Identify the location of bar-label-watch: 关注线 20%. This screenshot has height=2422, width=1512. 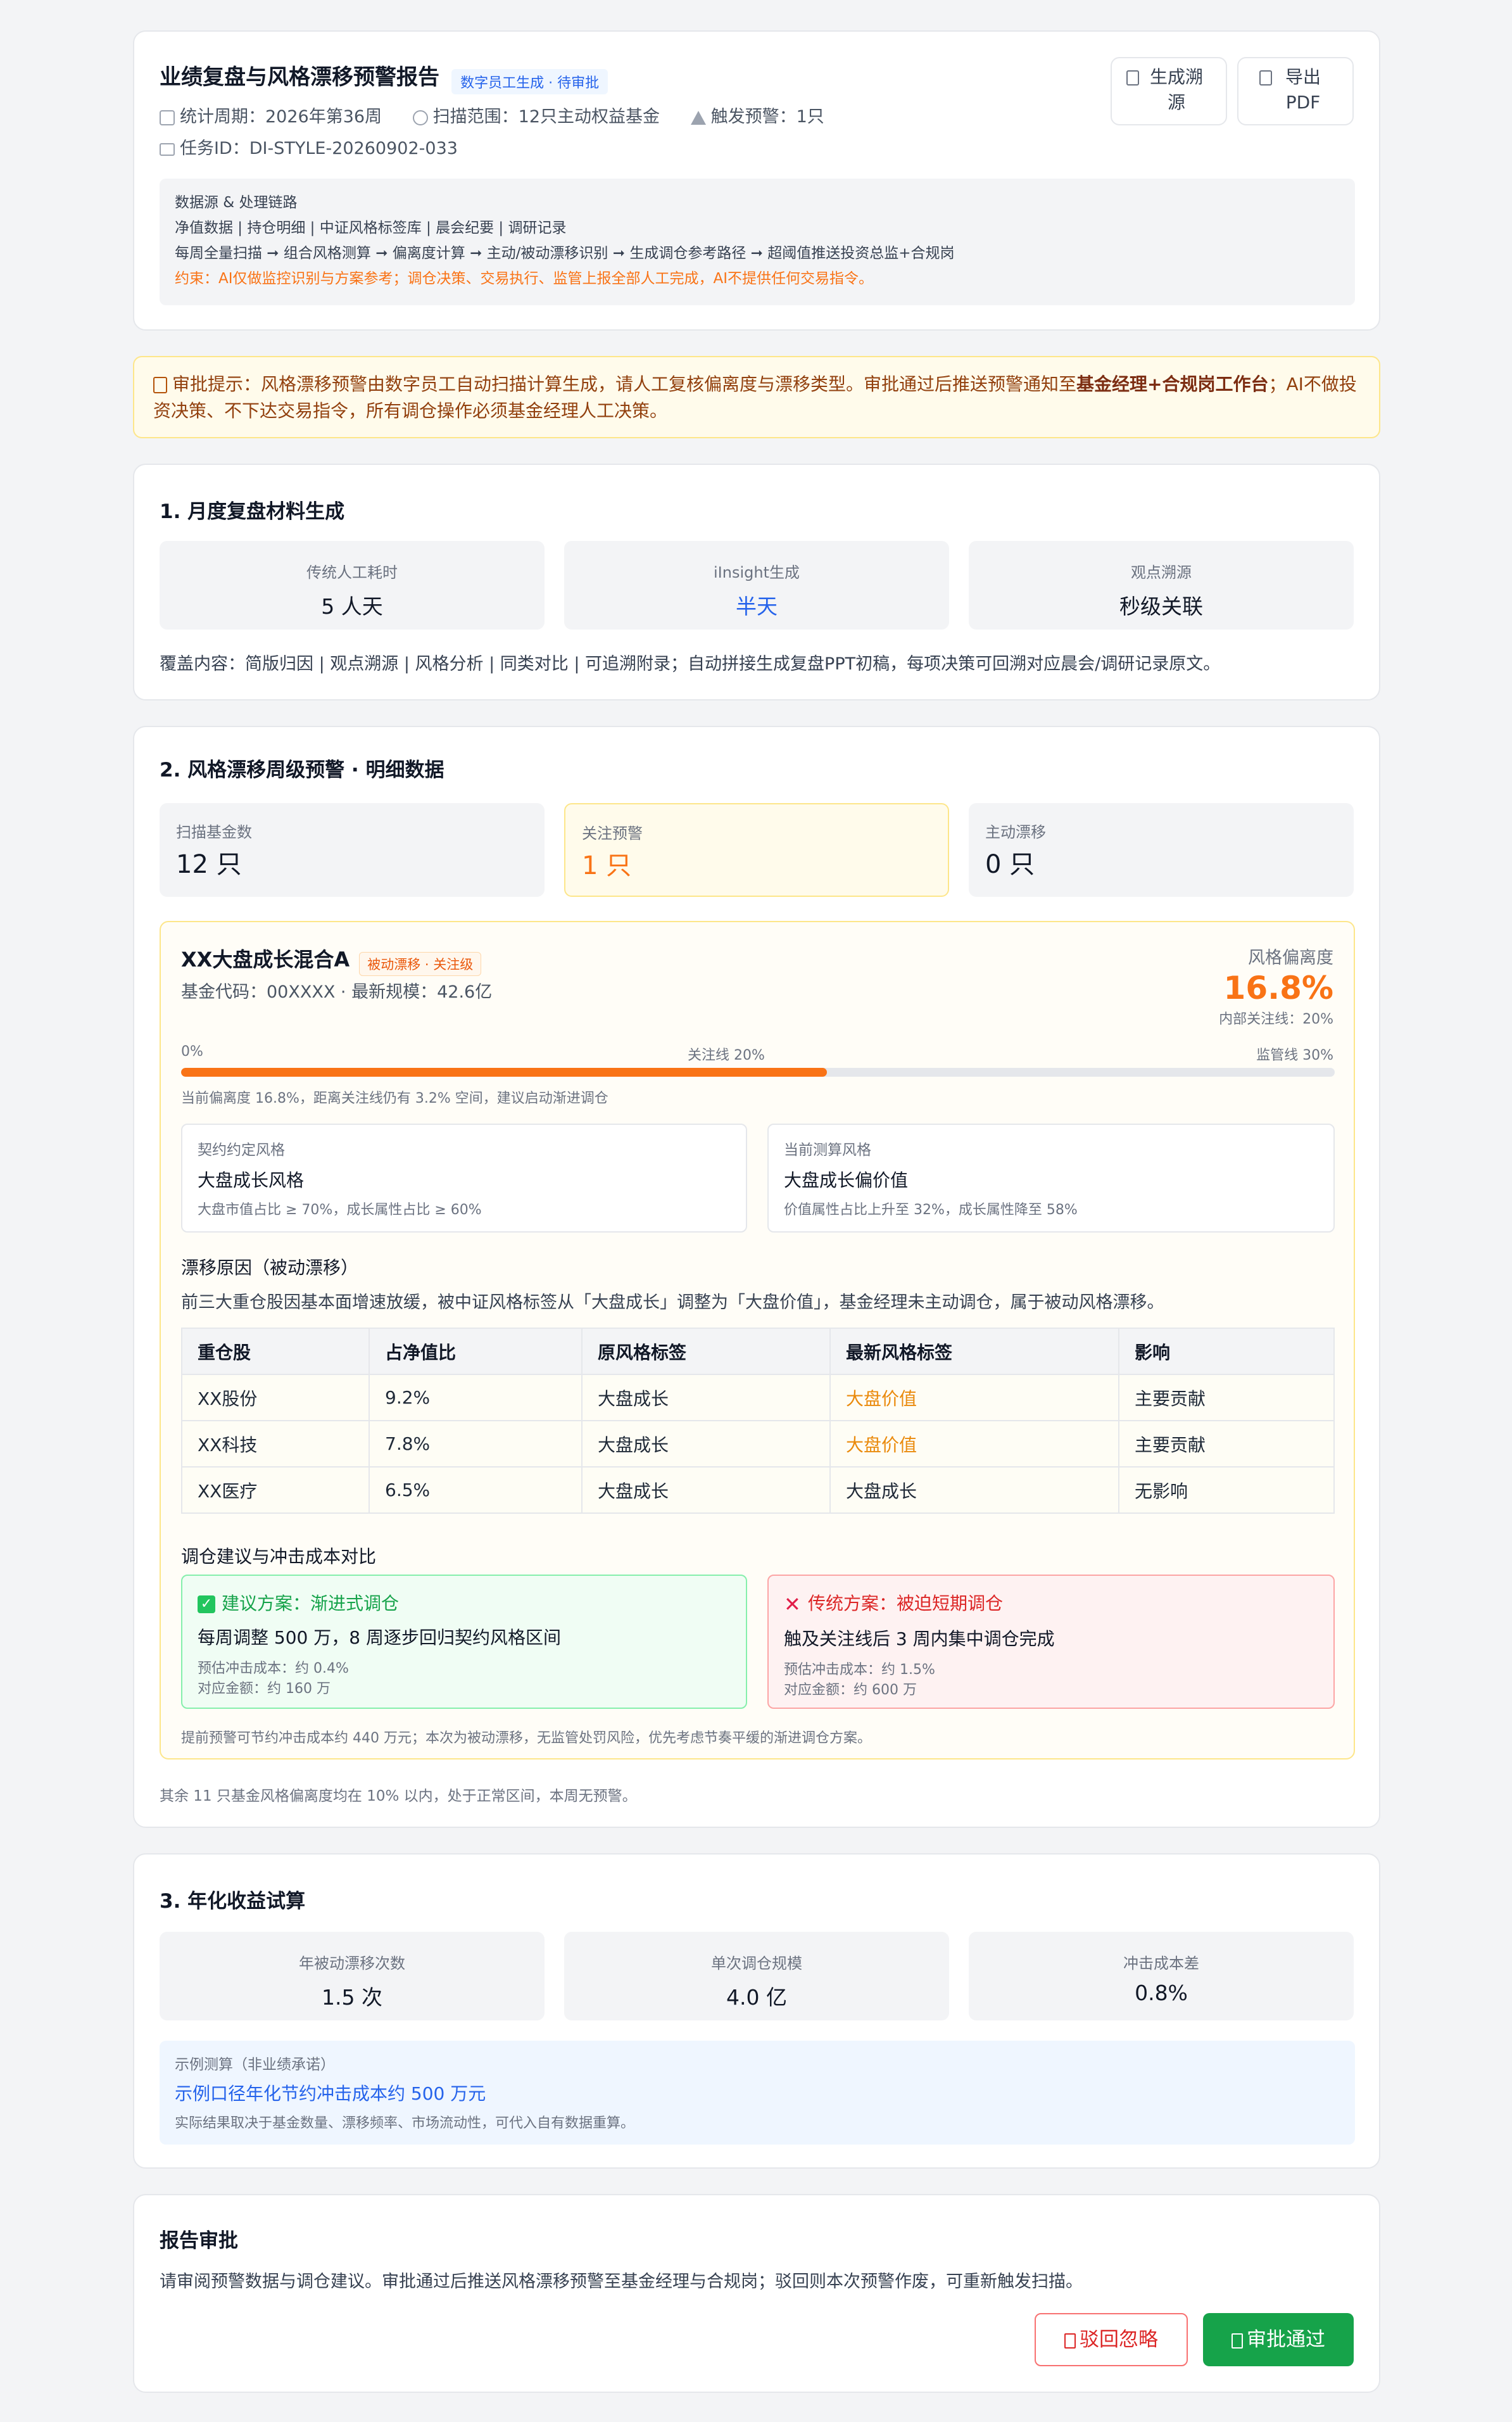
(726, 1055).